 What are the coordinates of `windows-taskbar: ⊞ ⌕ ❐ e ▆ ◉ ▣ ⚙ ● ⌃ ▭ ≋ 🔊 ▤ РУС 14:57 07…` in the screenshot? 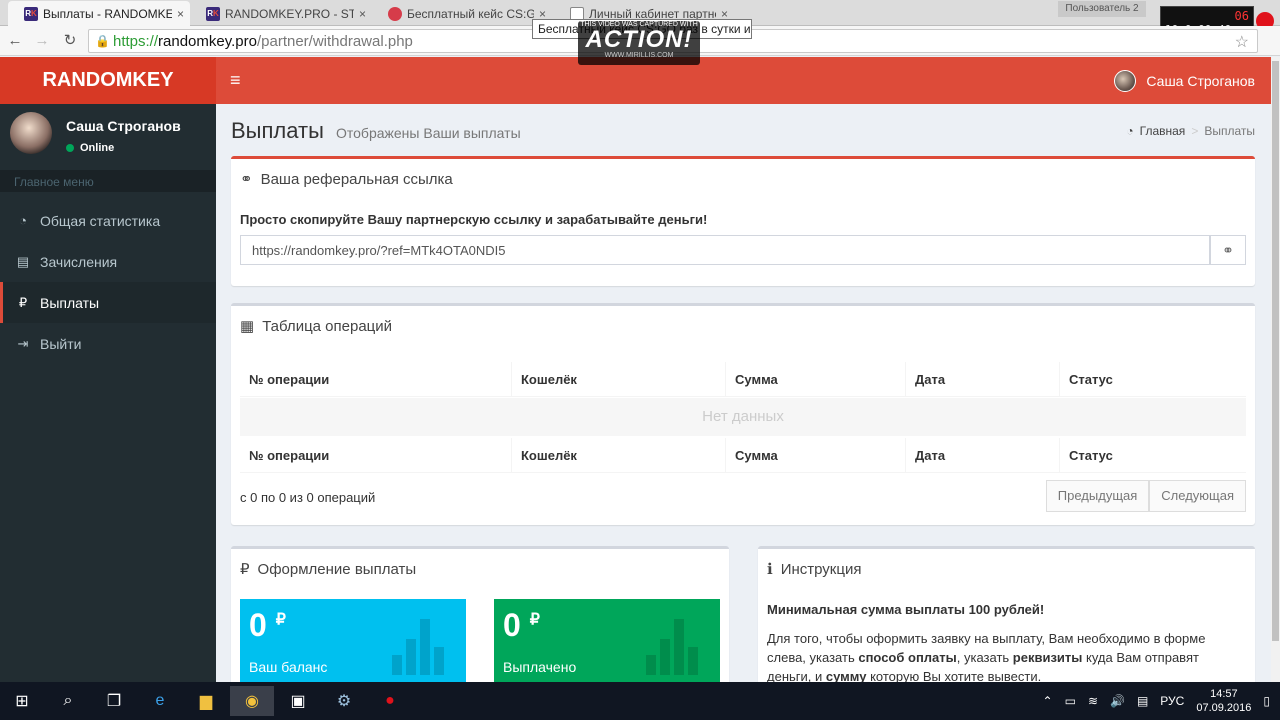 It's located at (640, 701).